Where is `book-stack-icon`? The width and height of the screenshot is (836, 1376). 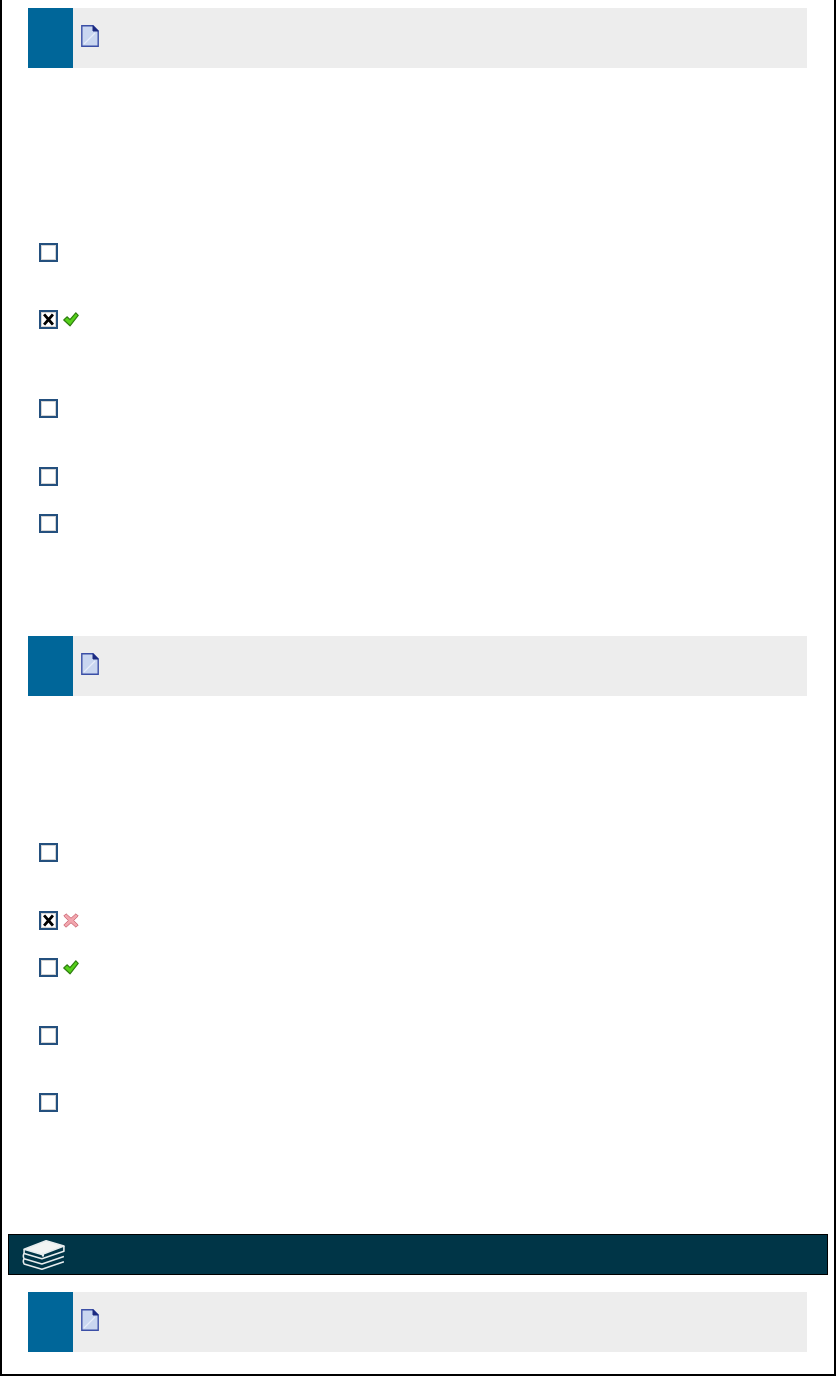 book-stack-icon is located at coordinates (44, 1254).